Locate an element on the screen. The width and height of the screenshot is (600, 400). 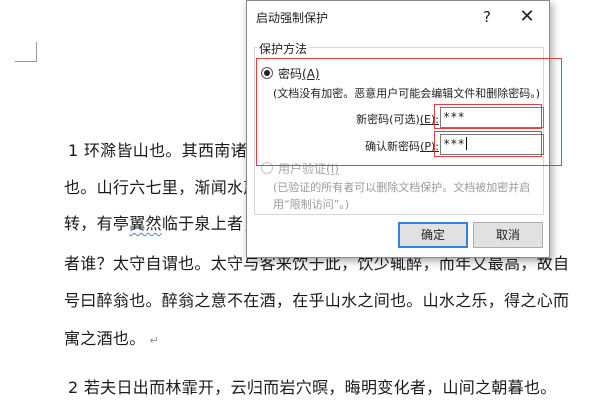
doc-line-1: 1 环滁皆山也。其西南诸峰 is located at coordinates (166, 150).